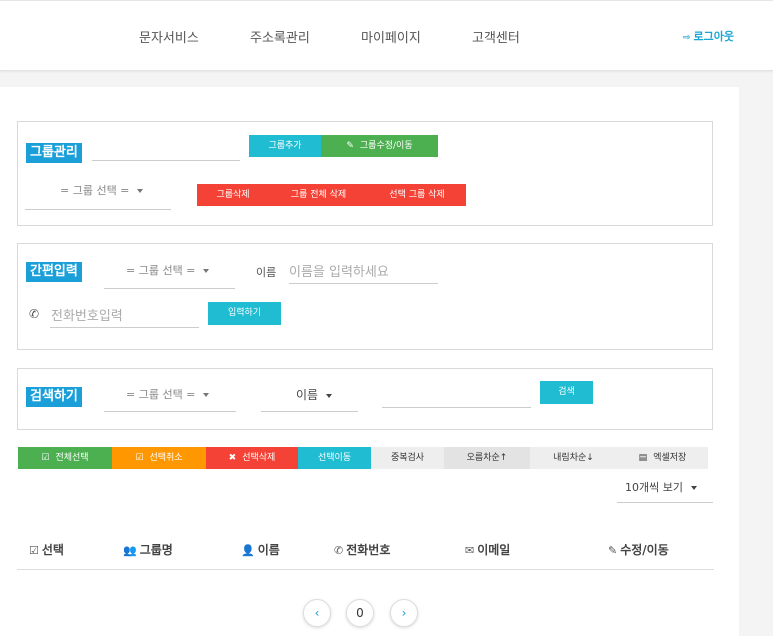 This screenshot has height=636, width=773. I want to click on name-input: 이름을 입력하세요, so click(339, 270).